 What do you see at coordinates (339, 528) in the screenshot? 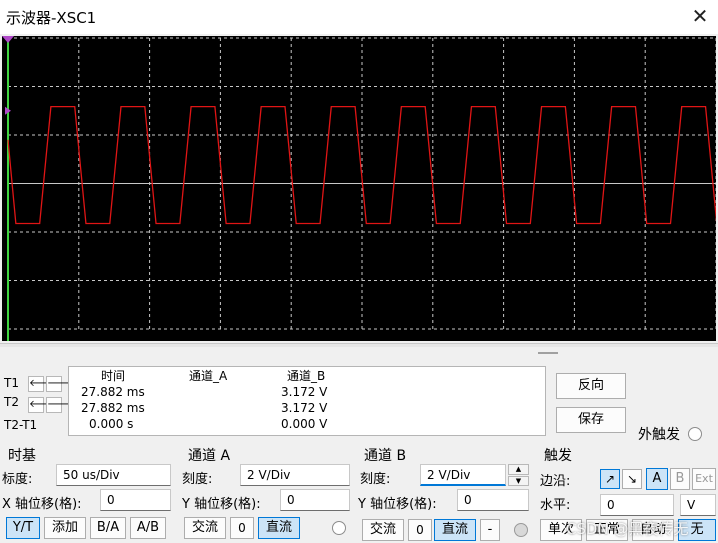
I see `channel-a-terminal-icon` at bounding box center [339, 528].